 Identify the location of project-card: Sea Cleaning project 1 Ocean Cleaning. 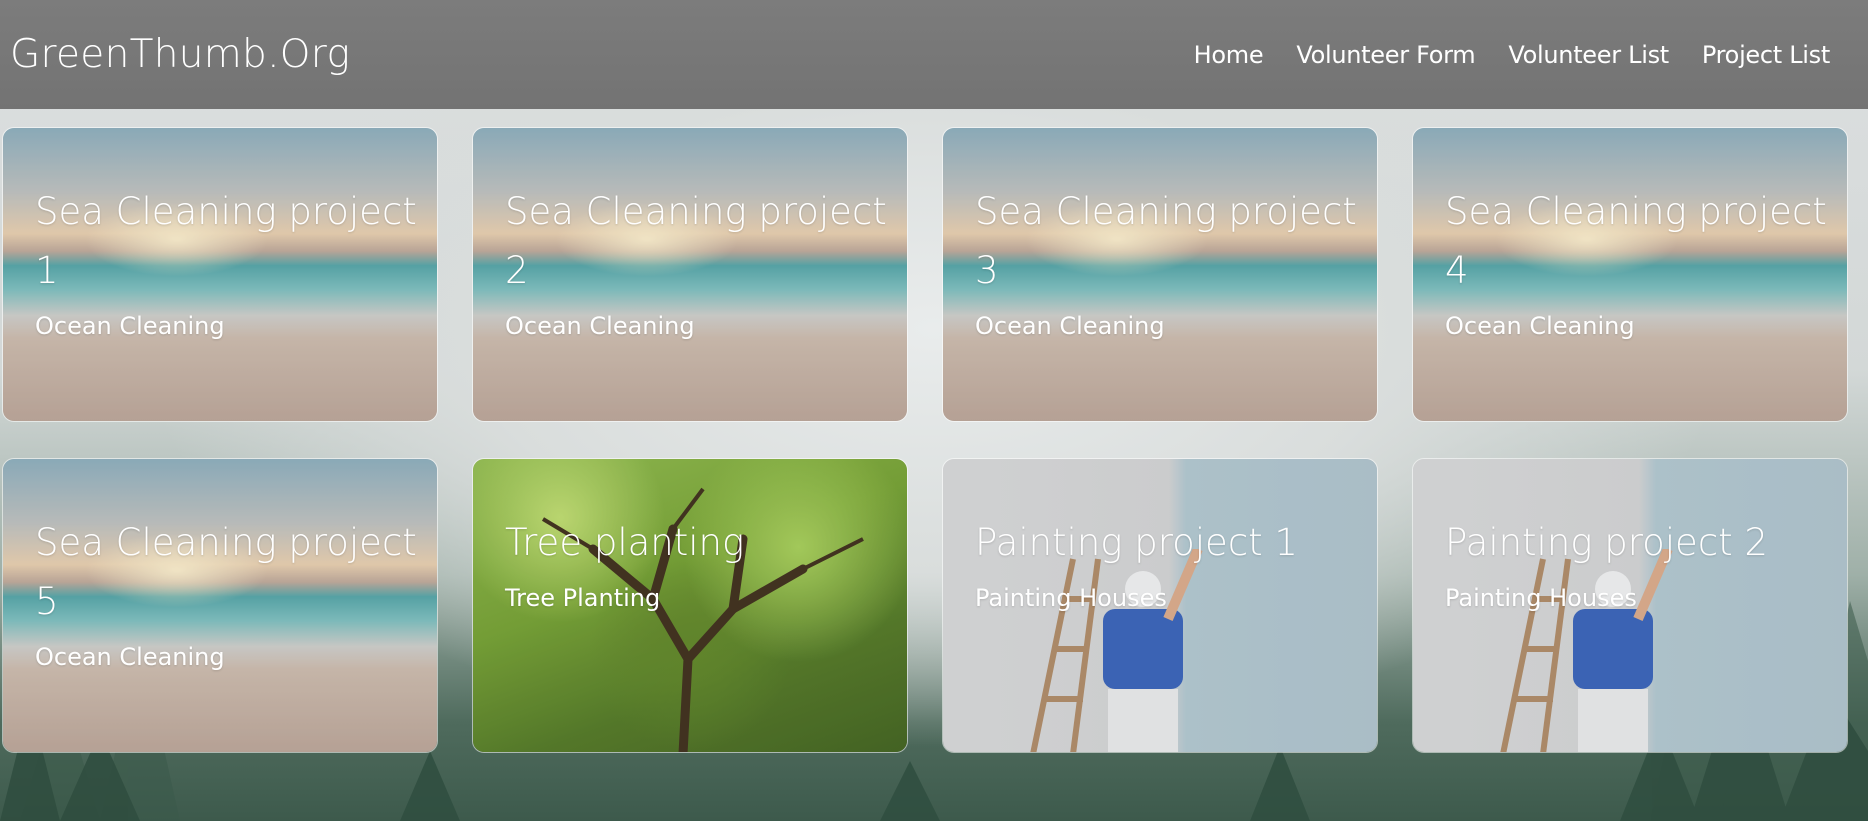
(220, 274).